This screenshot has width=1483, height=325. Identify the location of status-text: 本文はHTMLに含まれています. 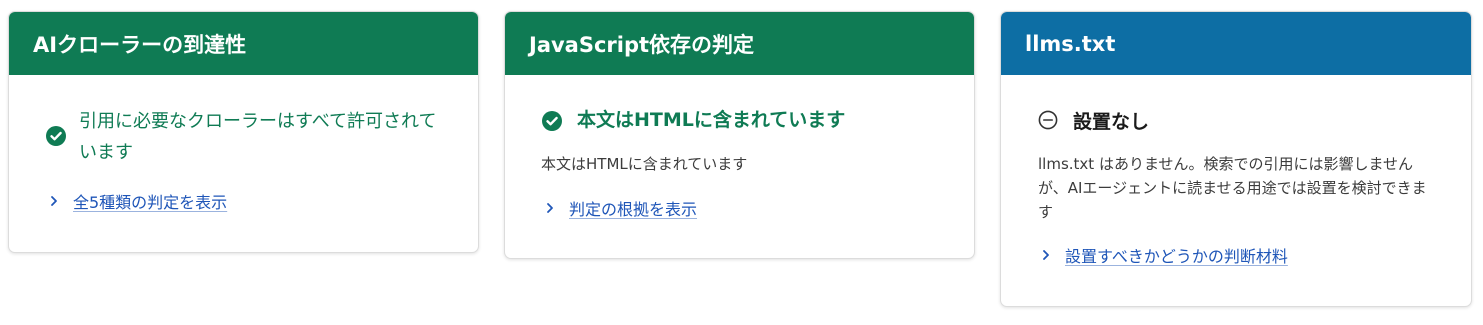
(711, 120).